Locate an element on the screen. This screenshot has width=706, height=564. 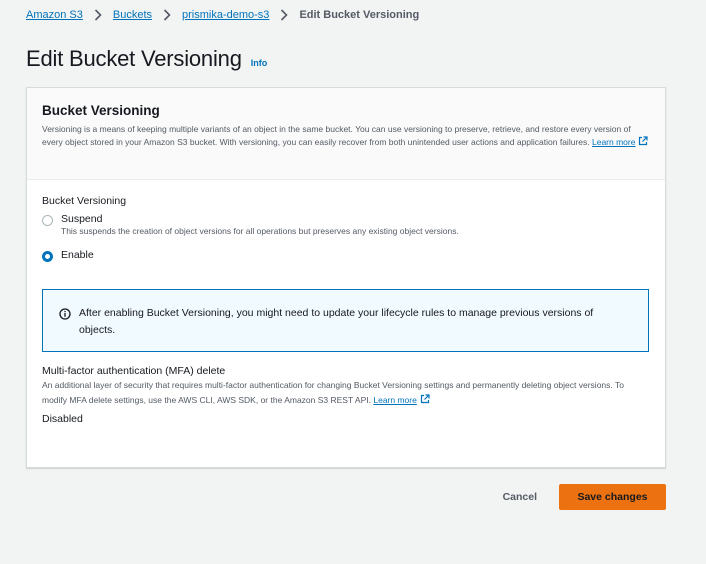
cancel-button: Cancel is located at coordinates (520, 497).